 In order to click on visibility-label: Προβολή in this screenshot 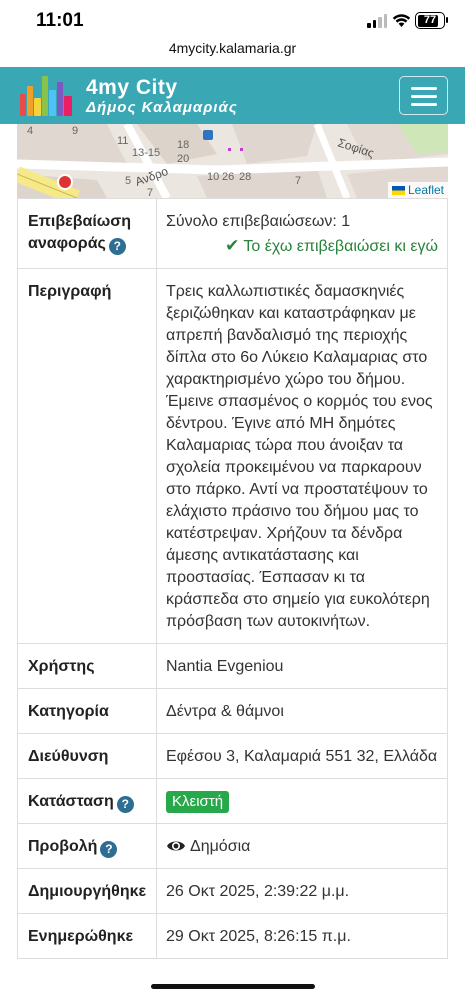, I will do `click(63, 846)`.